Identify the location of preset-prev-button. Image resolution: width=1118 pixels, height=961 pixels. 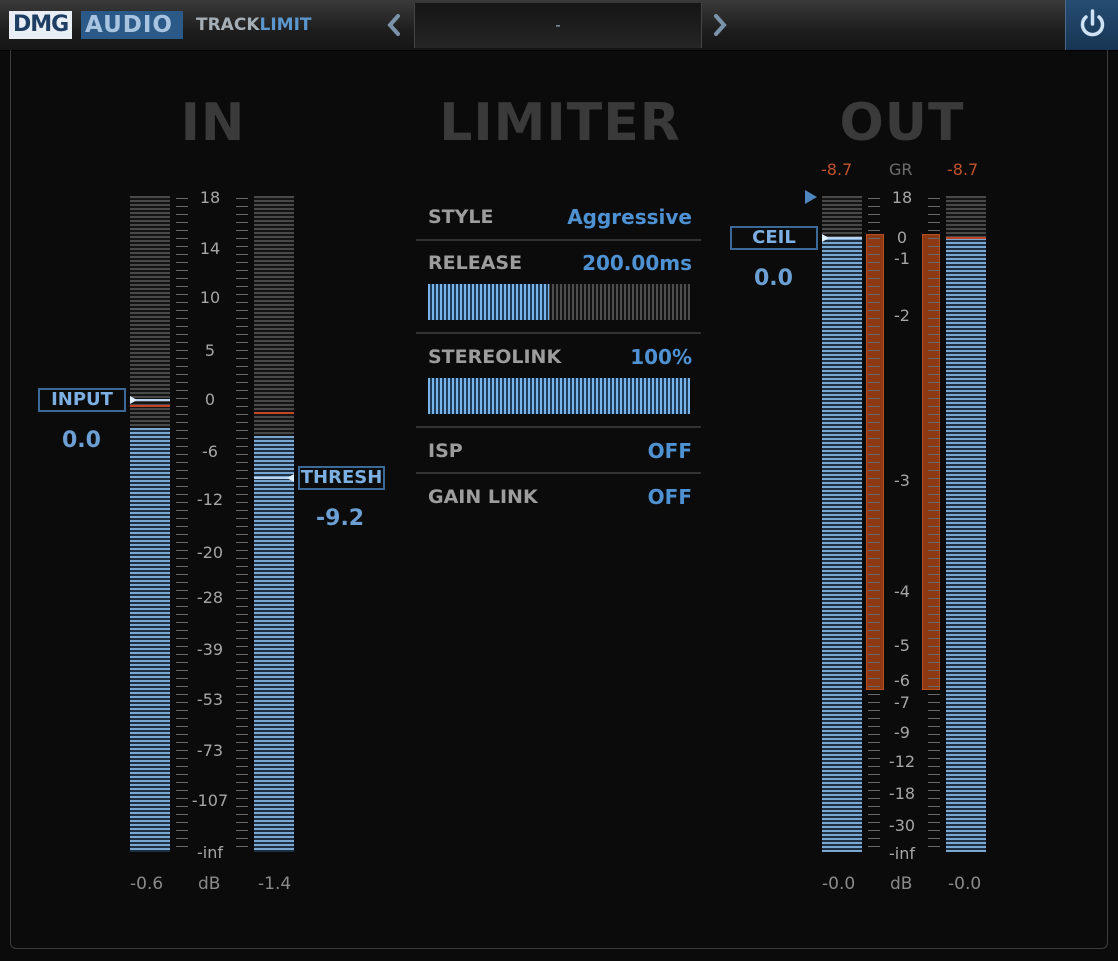
(395, 25).